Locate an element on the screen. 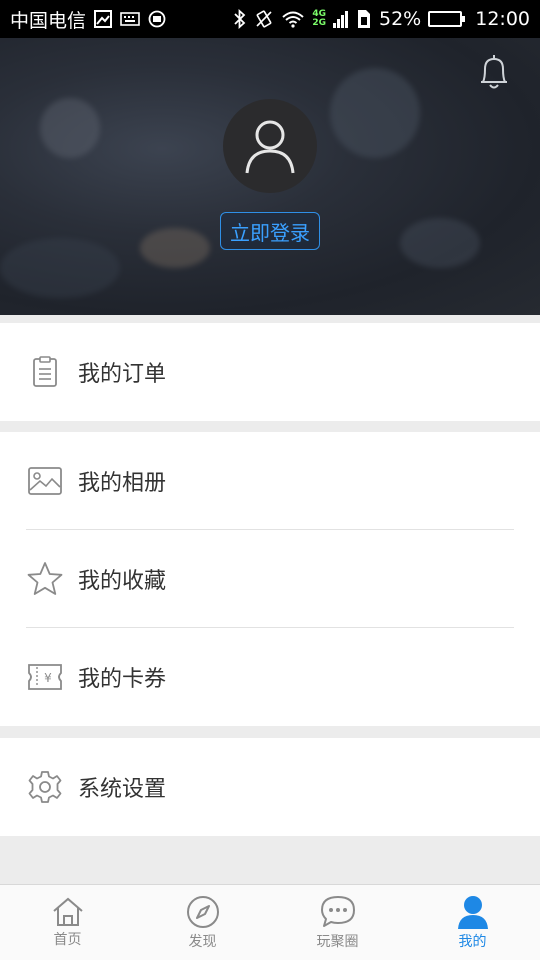  menu-item-coupons-label: 我的卡券 is located at coordinates (122, 679).